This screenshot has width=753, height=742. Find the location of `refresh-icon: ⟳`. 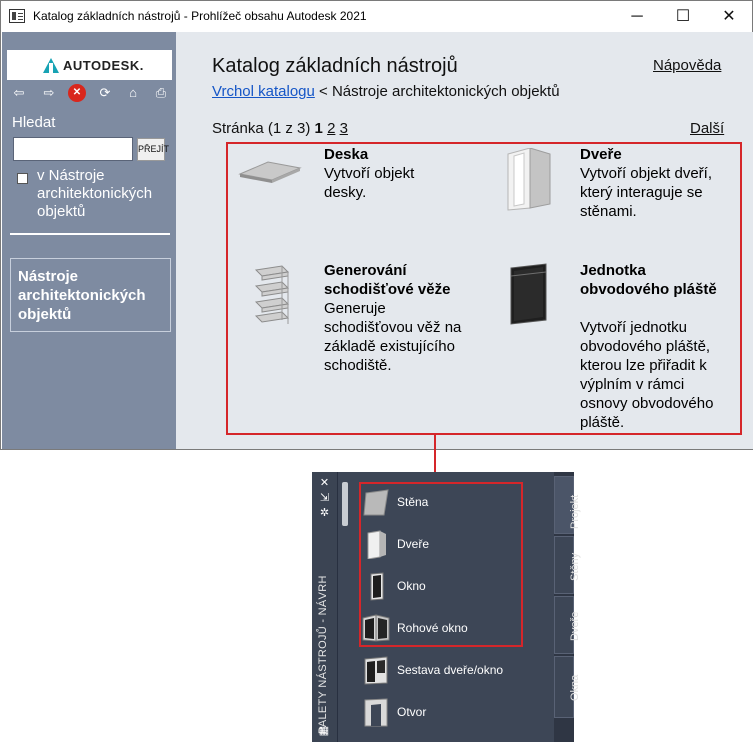

refresh-icon: ⟳ is located at coordinates (105, 93).